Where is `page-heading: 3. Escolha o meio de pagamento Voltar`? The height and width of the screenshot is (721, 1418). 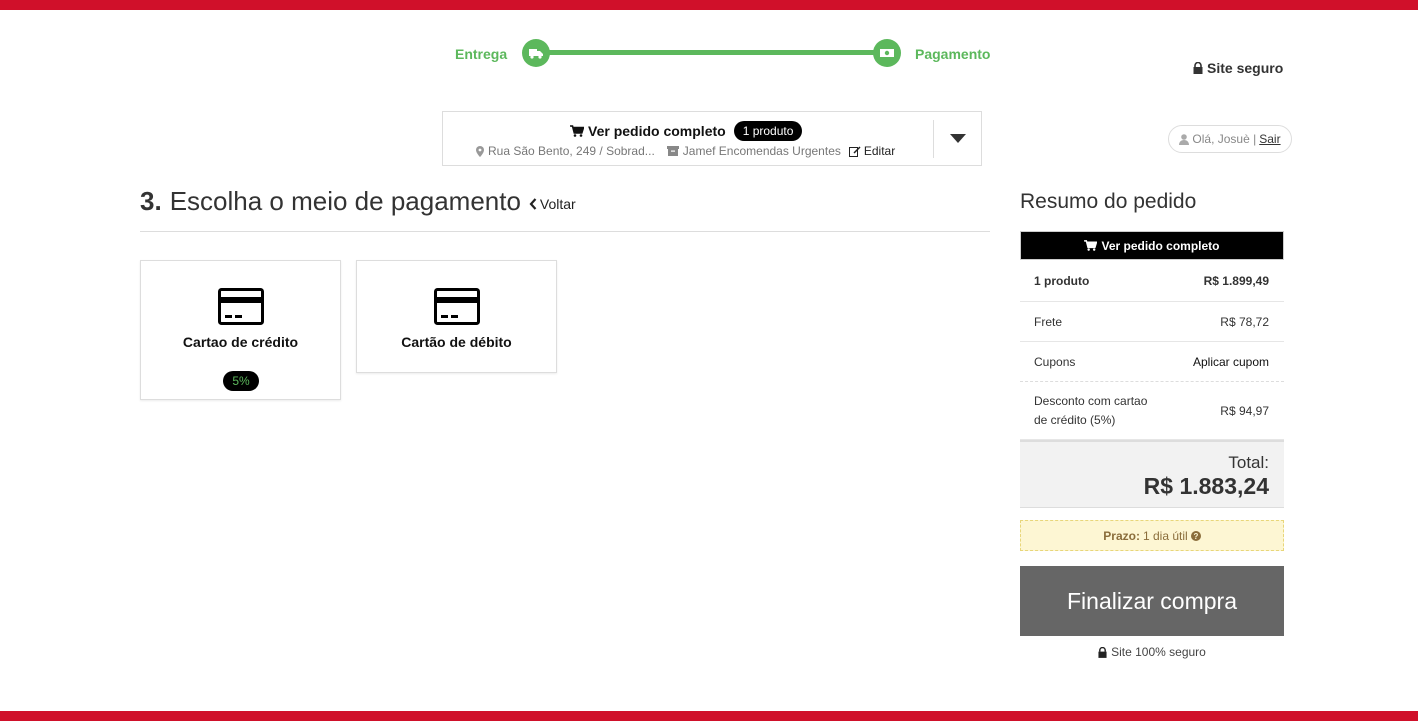
page-heading: 3. Escolha o meio de pagamento Voltar is located at coordinates (358, 201).